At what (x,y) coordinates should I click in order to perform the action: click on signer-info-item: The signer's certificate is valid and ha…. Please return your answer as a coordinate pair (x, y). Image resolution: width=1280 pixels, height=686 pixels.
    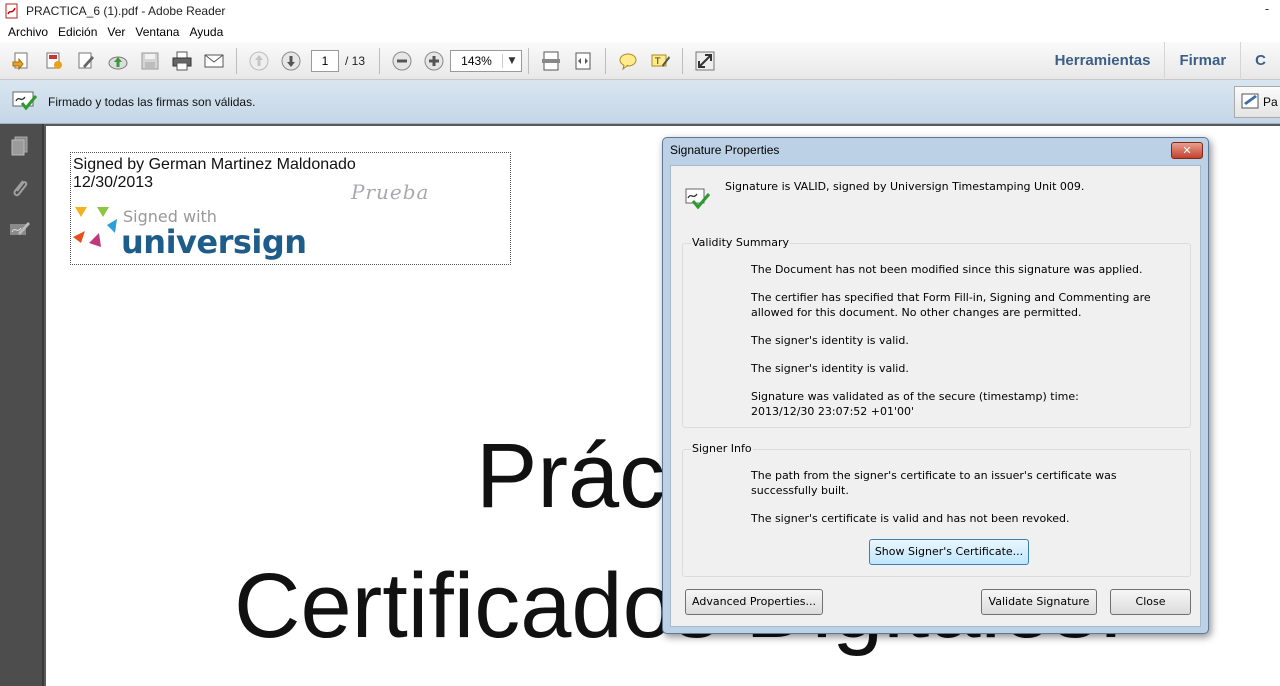
    Looking at the image, I should click on (910, 518).